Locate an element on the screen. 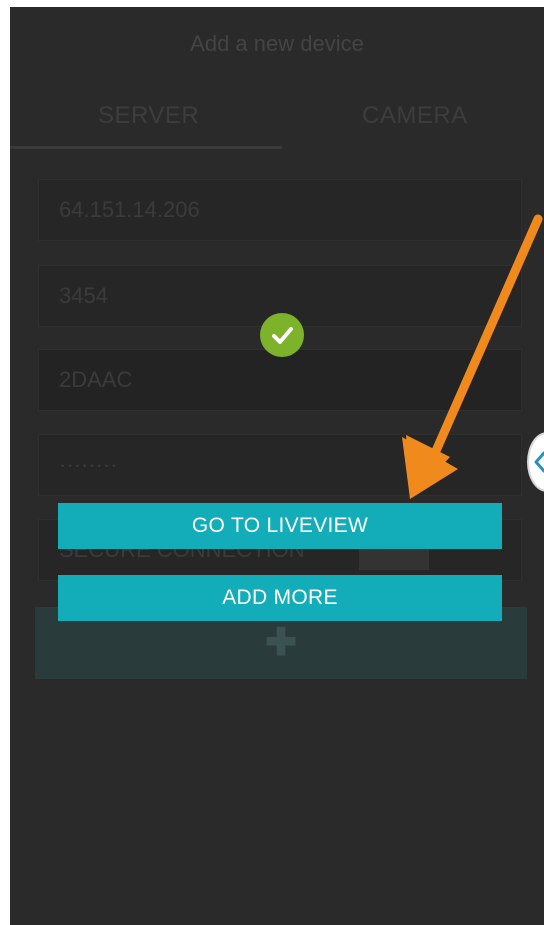 Image resolution: width=544 pixels, height=925 pixels. side-drawer-handle-icon is located at coordinates (535, 462).